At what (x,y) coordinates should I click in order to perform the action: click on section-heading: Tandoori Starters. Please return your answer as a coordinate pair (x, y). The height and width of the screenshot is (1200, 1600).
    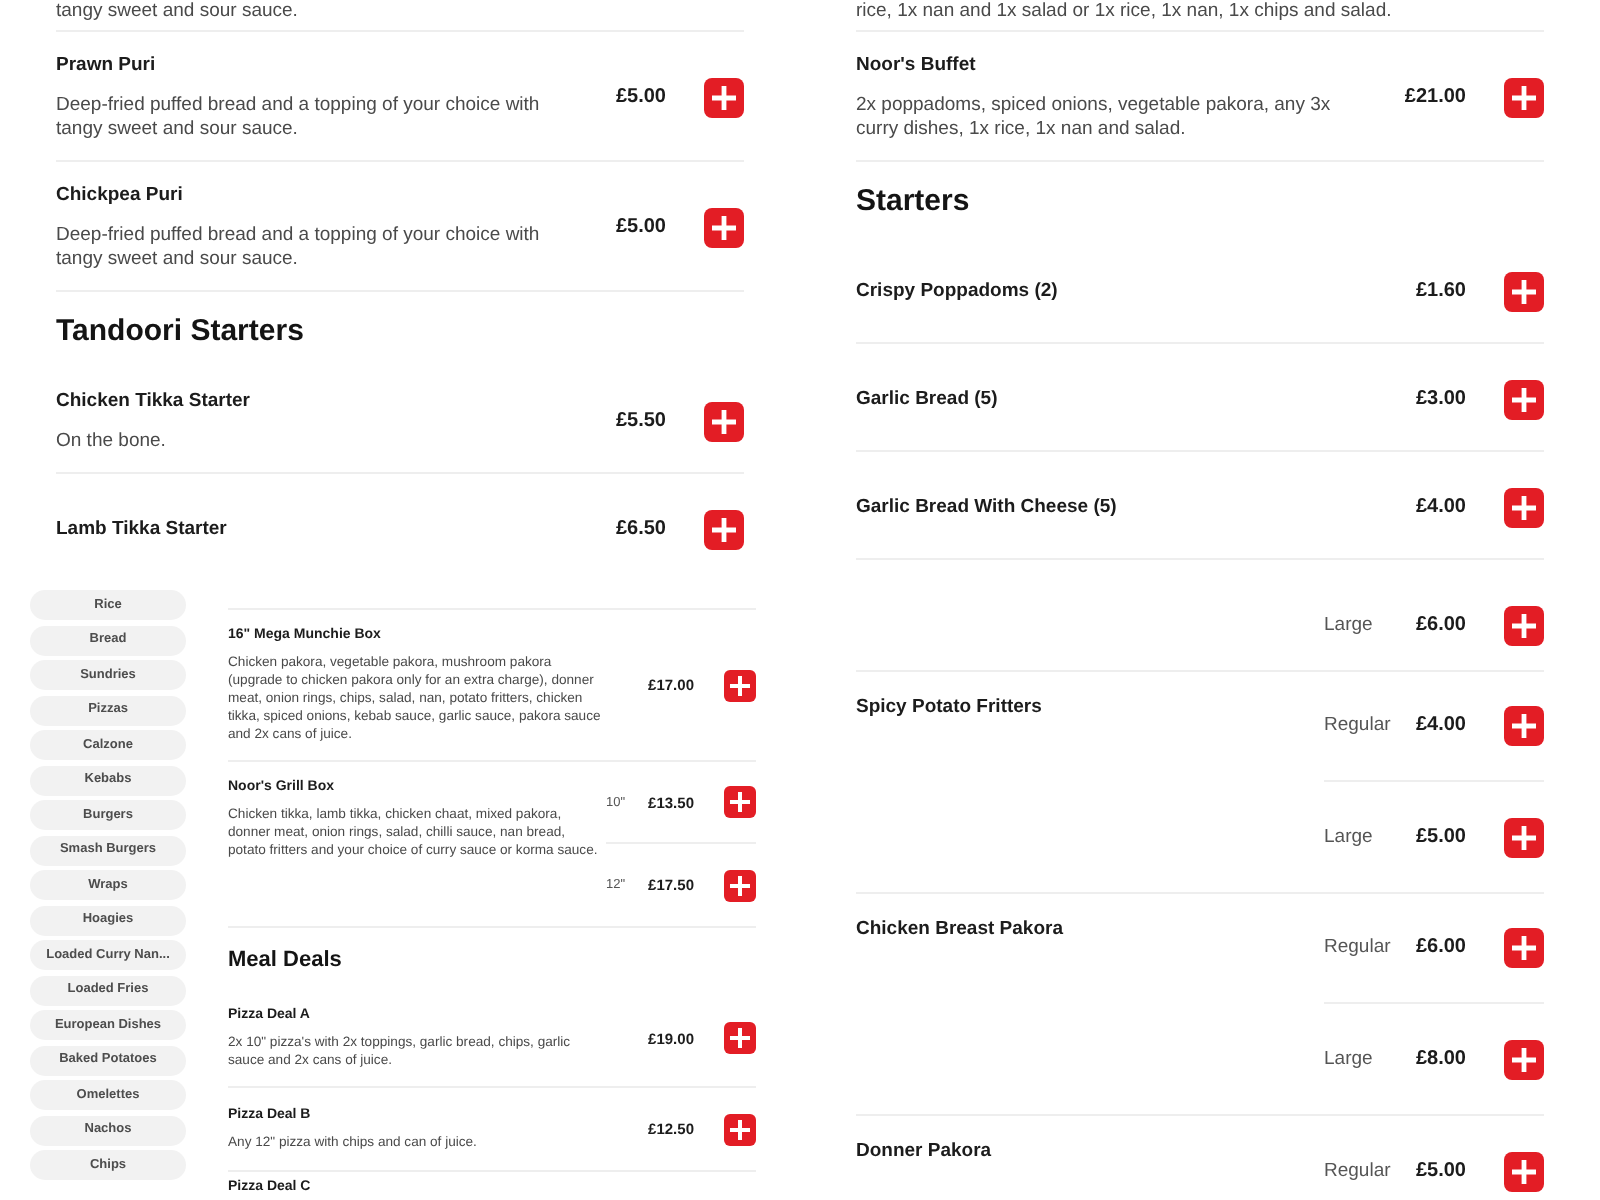
    Looking at the image, I should click on (180, 332).